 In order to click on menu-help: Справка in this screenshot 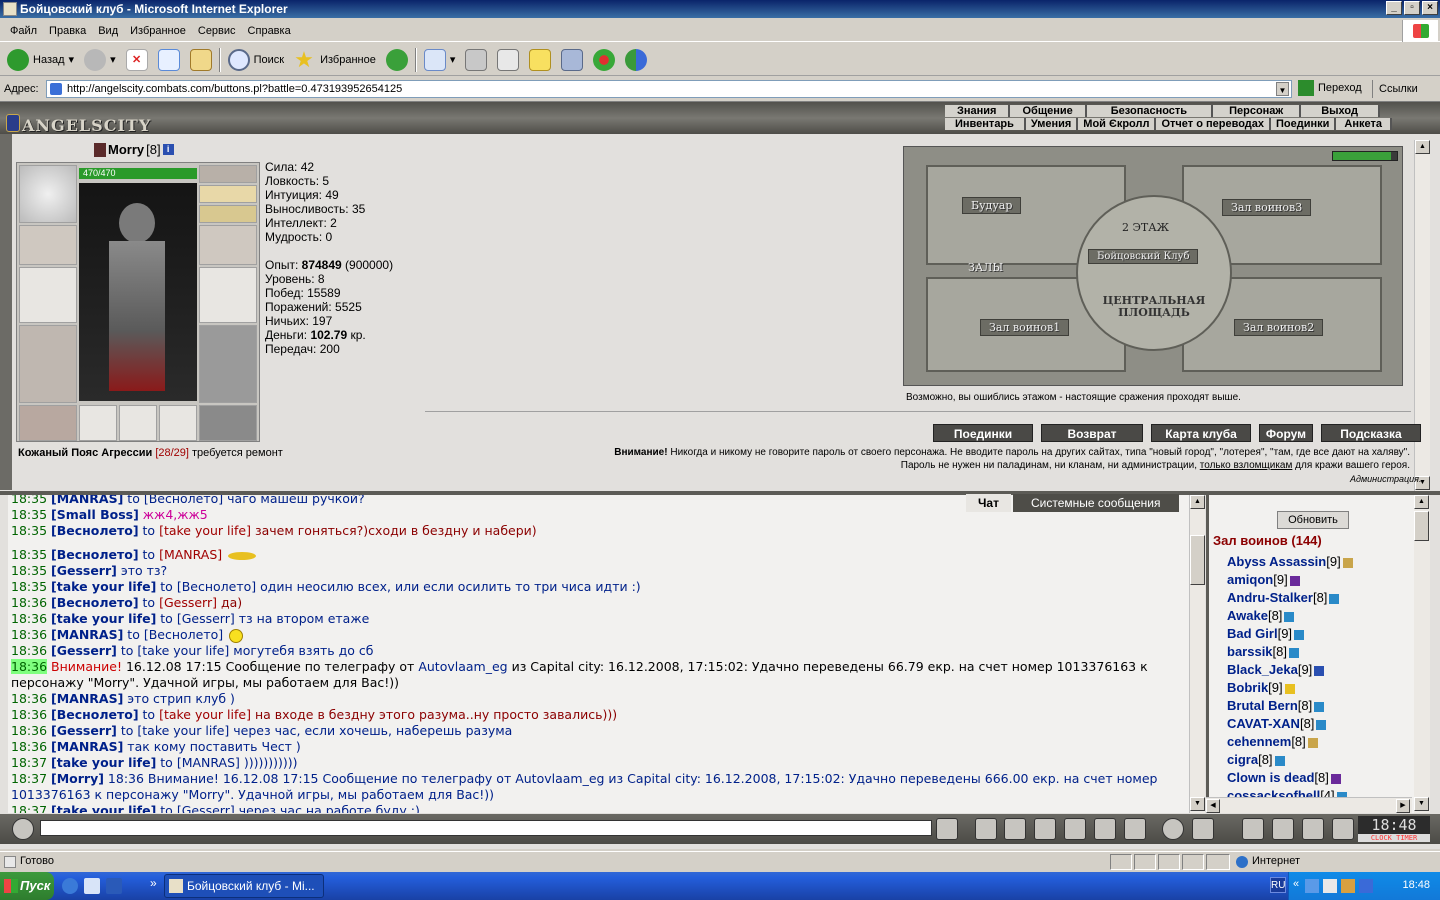, I will do `click(269, 31)`.